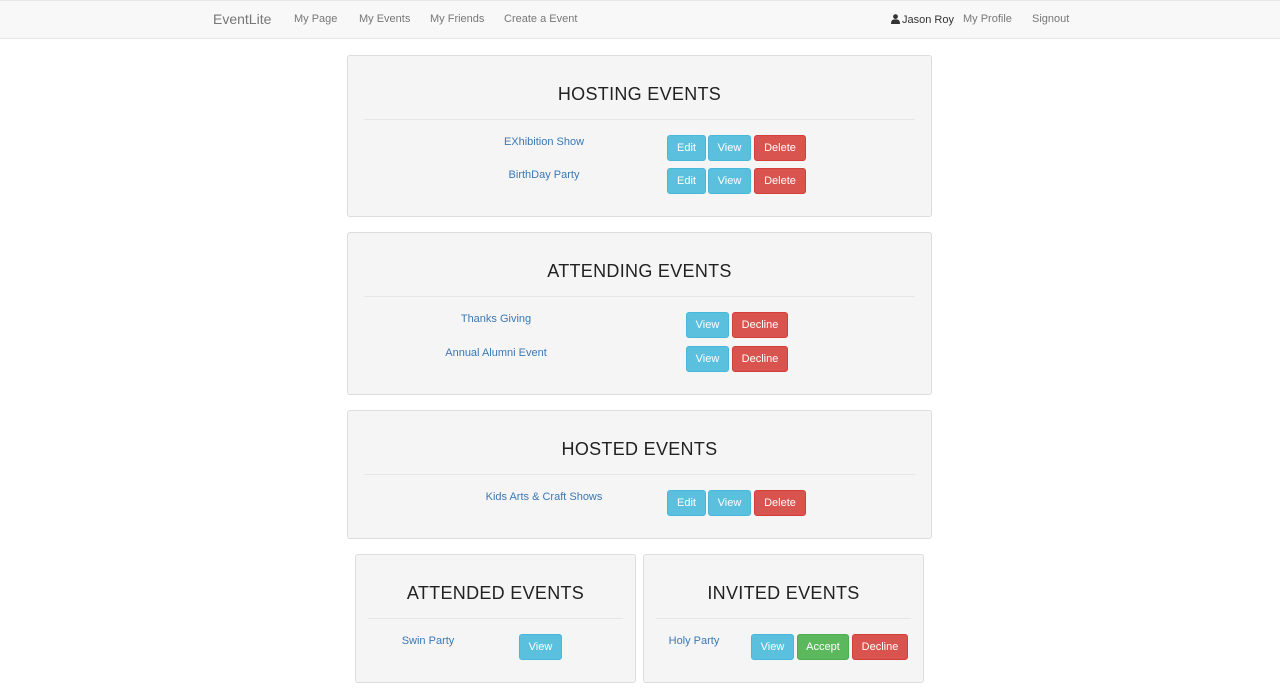 This screenshot has width=1280, height=698. Describe the element at coordinates (639, 94) in the screenshot. I see `hosting-events-title: HOSTING EVENTS` at that location.